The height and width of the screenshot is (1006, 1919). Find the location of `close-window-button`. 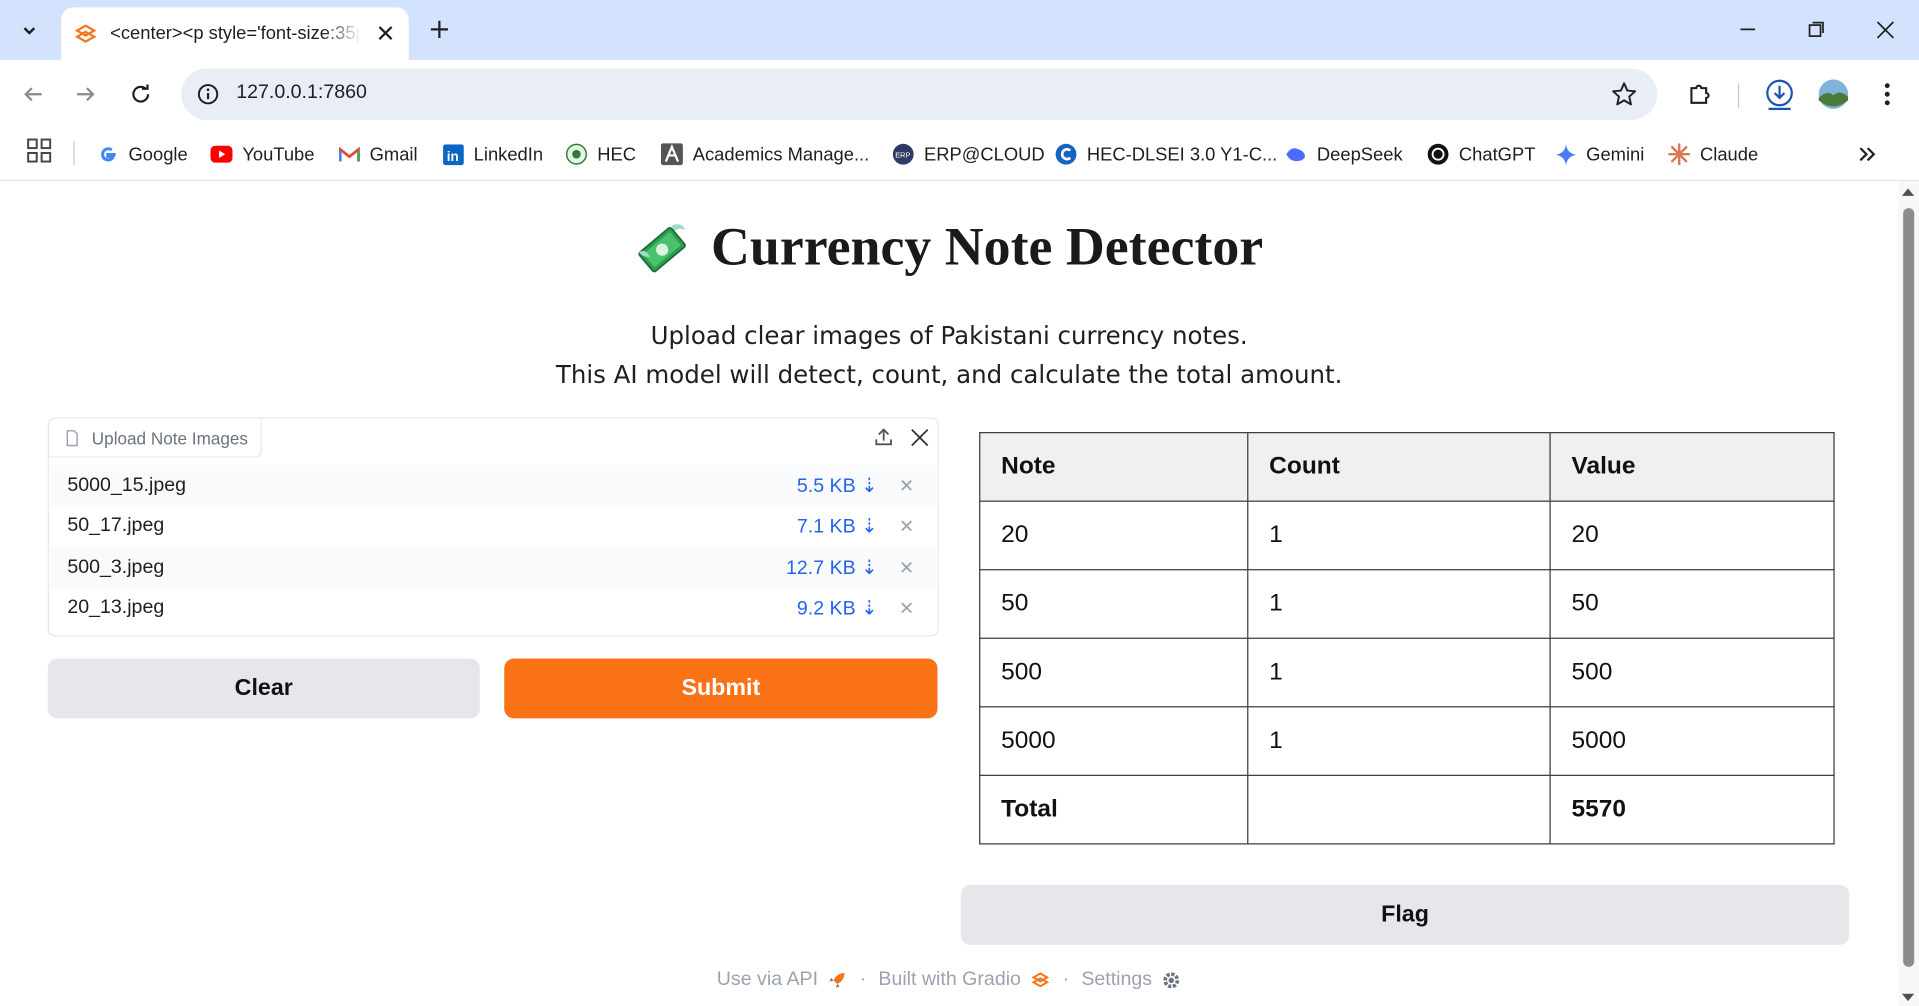

close-window-button is located at coordinates (1885, 29).